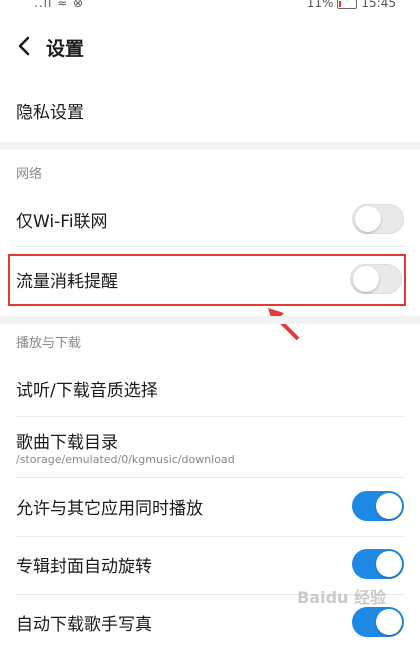  Describe the element at coordinates (49, 343) in the screenshot. I see `section-label-download: 播放与下载` at that location.